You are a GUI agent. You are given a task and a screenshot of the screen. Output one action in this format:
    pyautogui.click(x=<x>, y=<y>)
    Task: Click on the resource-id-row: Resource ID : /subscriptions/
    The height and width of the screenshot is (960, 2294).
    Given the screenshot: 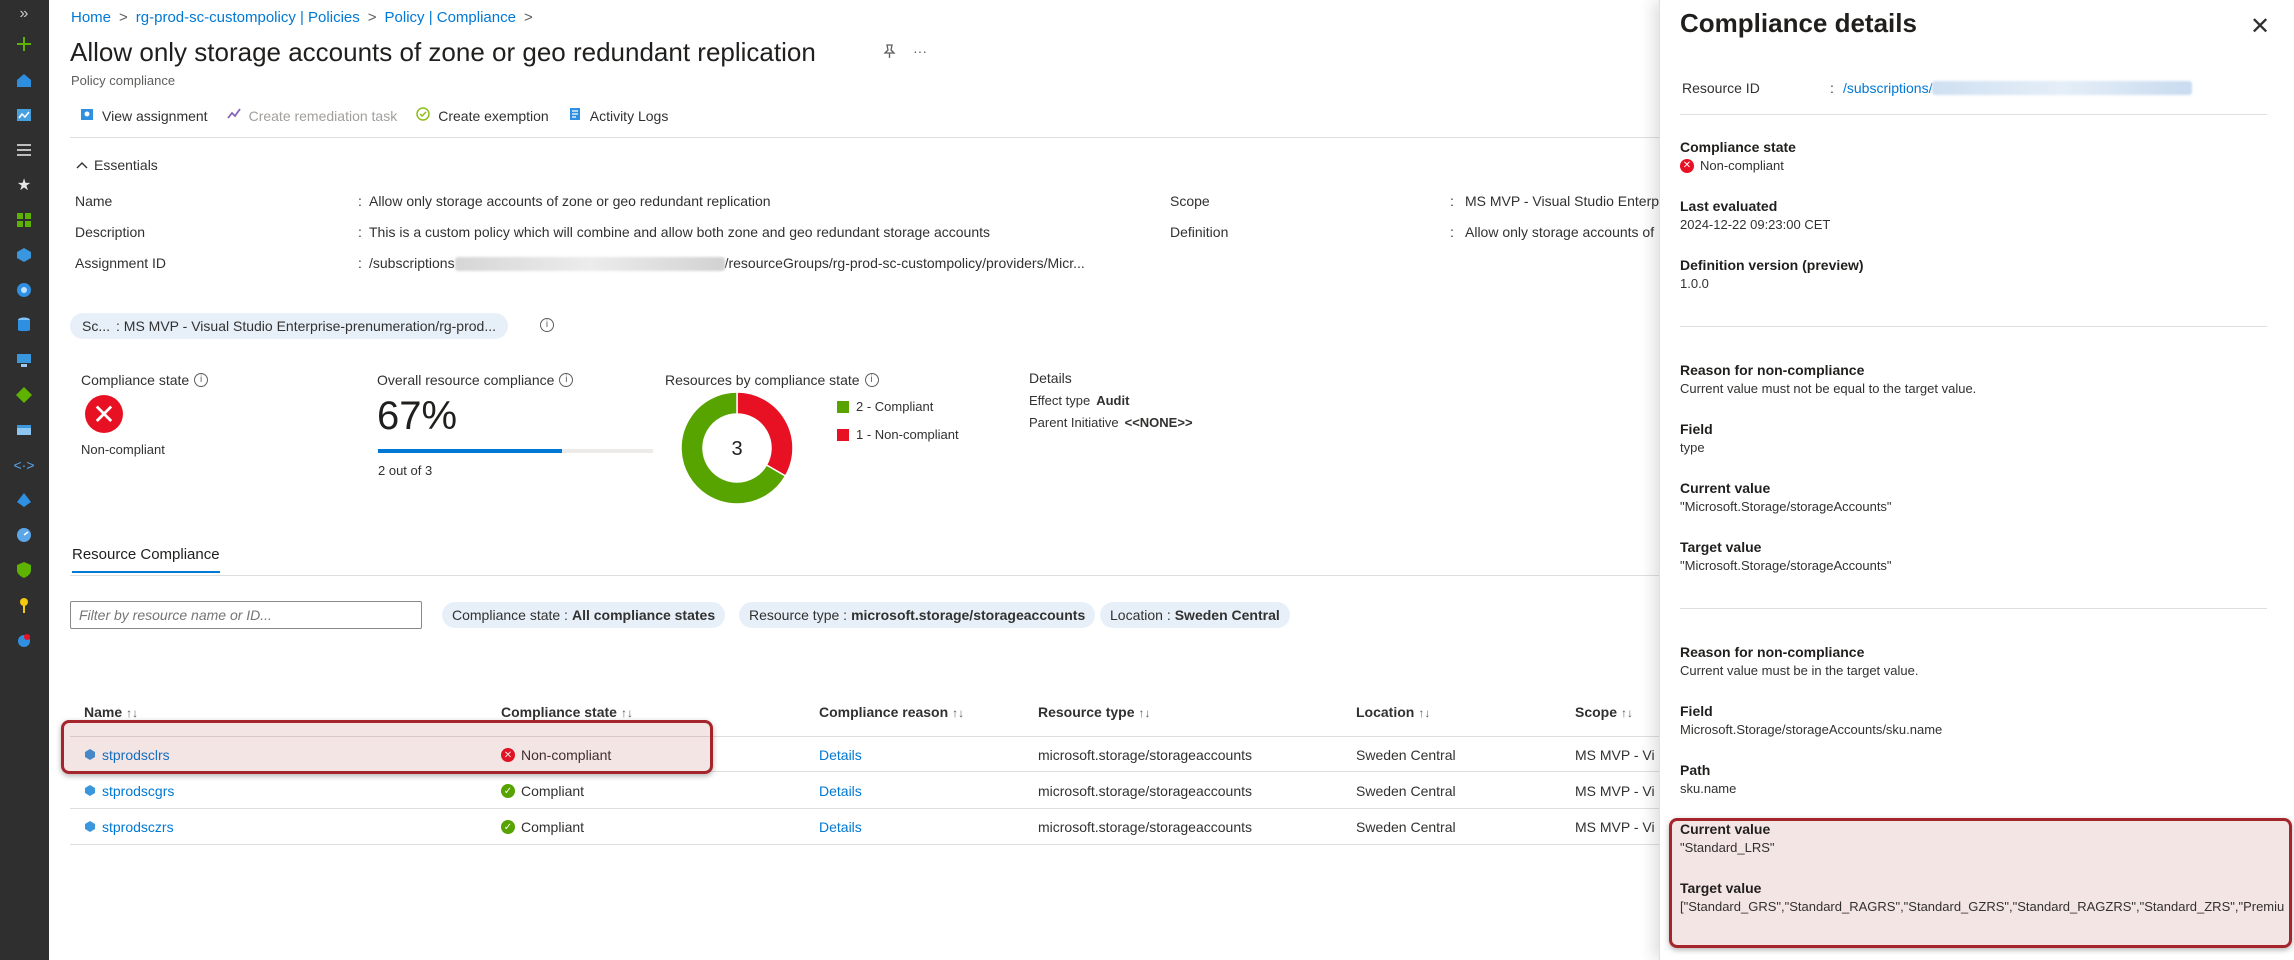 What is the action you would take?
    pyautogui.click(x=1937, y=88)
    